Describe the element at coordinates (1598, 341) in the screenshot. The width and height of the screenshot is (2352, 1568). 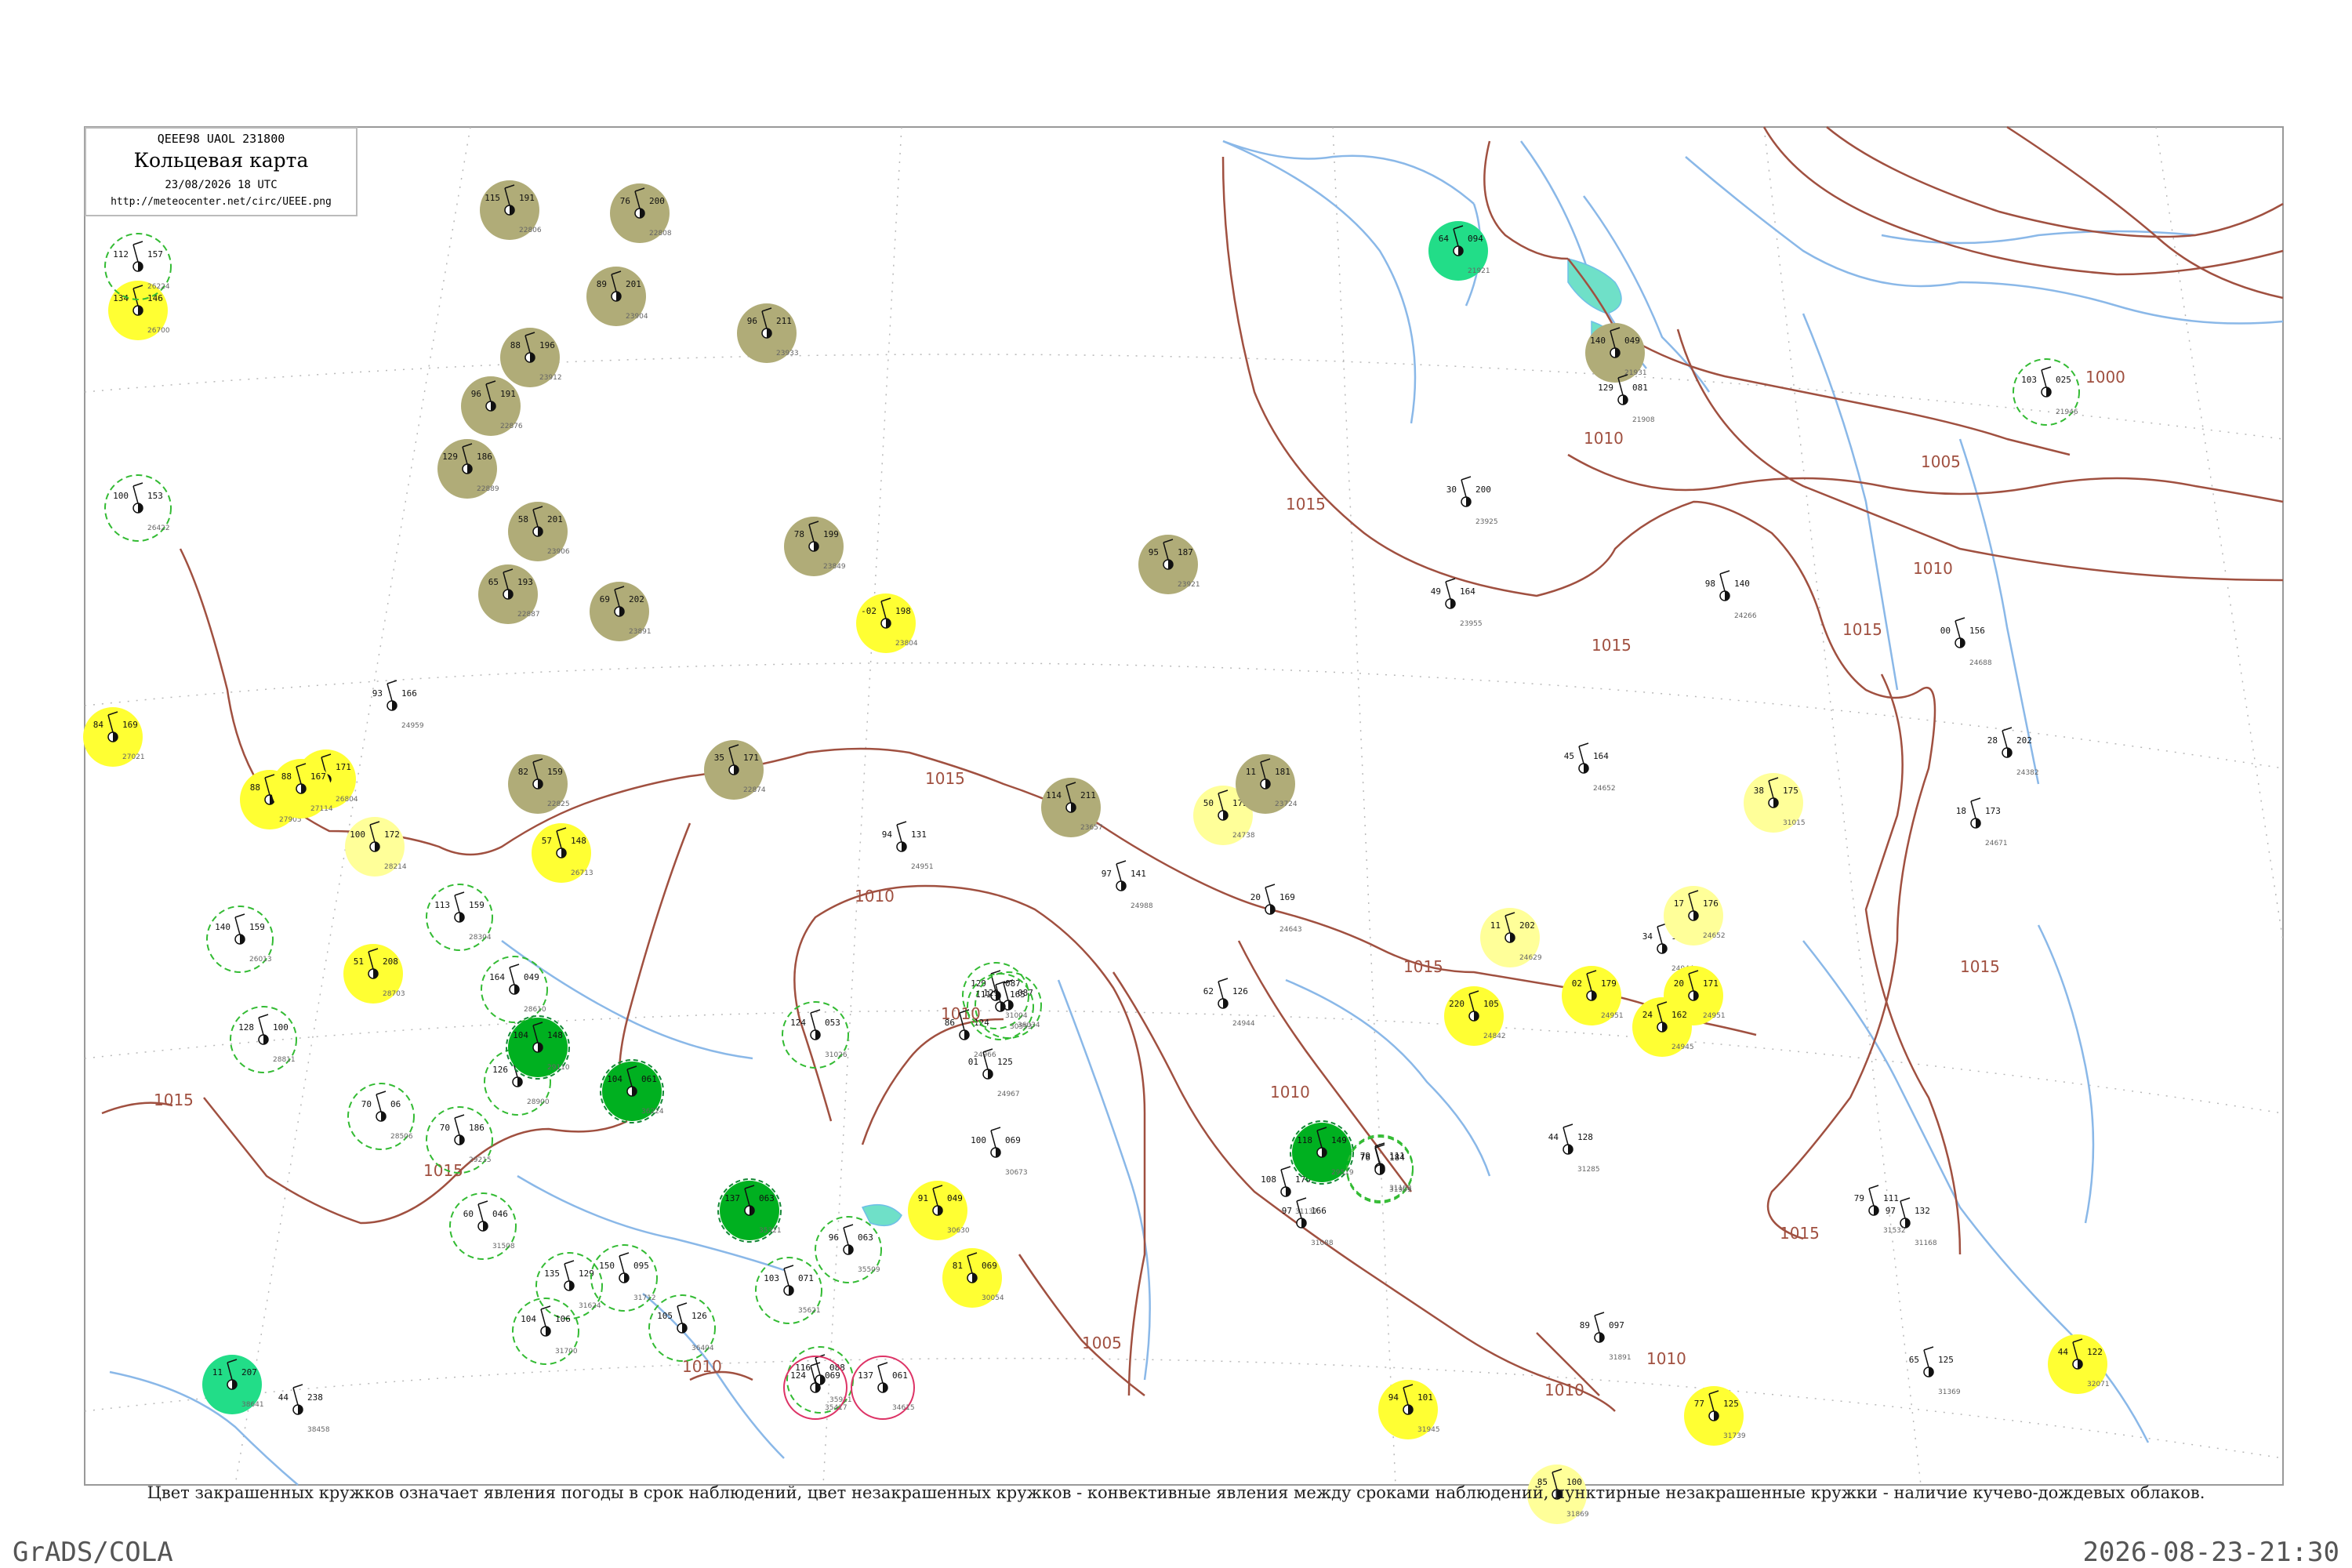
I see `station-temperature: 140` at that location.